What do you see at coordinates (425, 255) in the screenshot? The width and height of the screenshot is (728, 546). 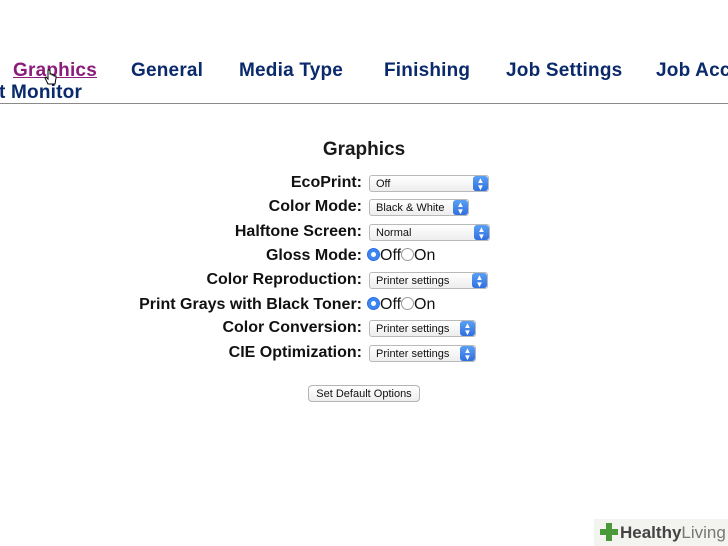 I see `gloss-mode-on-label: On` at bounding box center [425, 255].